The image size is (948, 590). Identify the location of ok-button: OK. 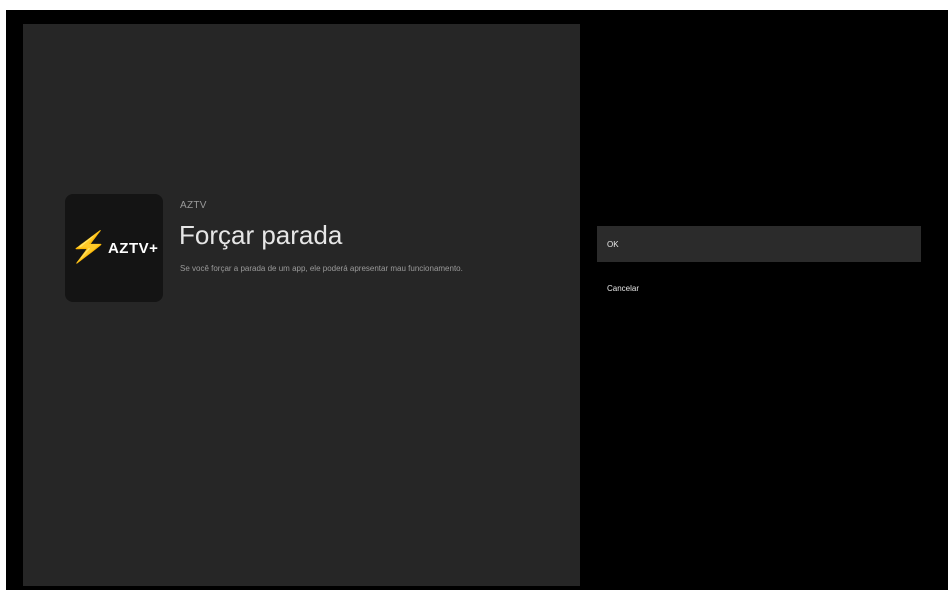
(759, 244).